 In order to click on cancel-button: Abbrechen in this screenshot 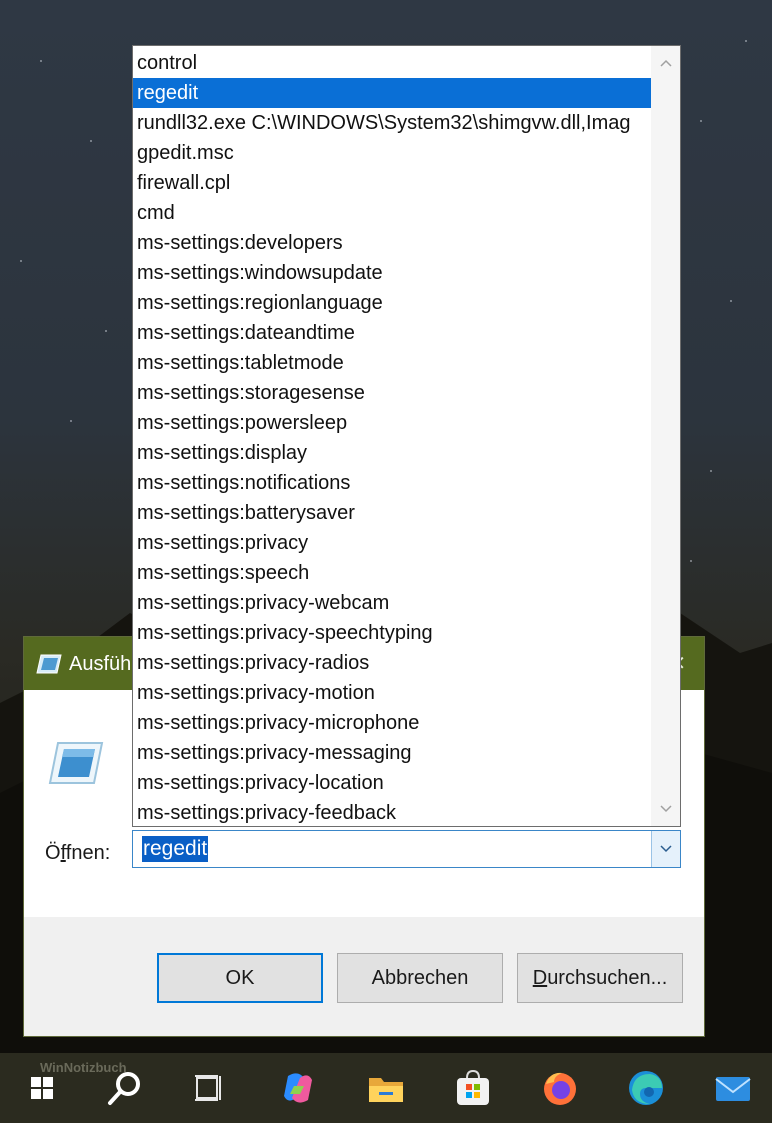, I will do `click(420, 978)`.